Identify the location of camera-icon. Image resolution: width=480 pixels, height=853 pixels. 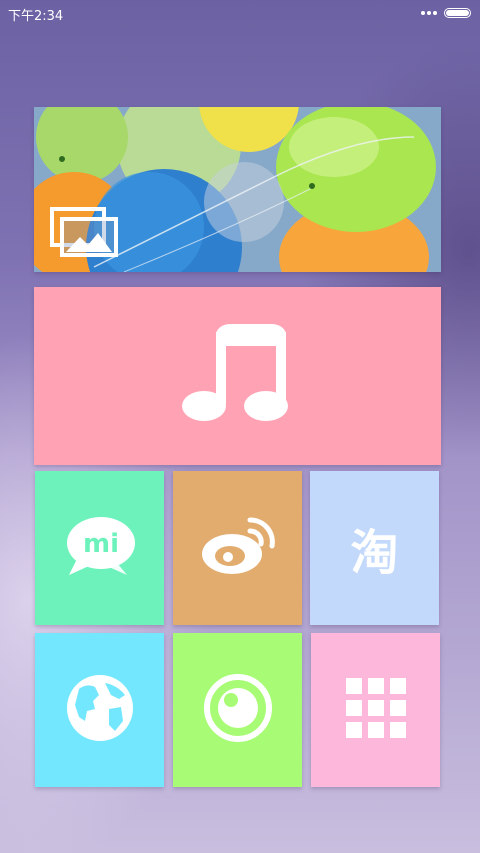
(238, 710).